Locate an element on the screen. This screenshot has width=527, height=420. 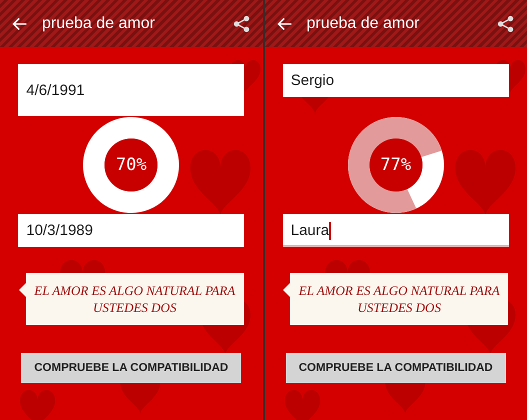
text-cursor is located at coordinates (330, 231).